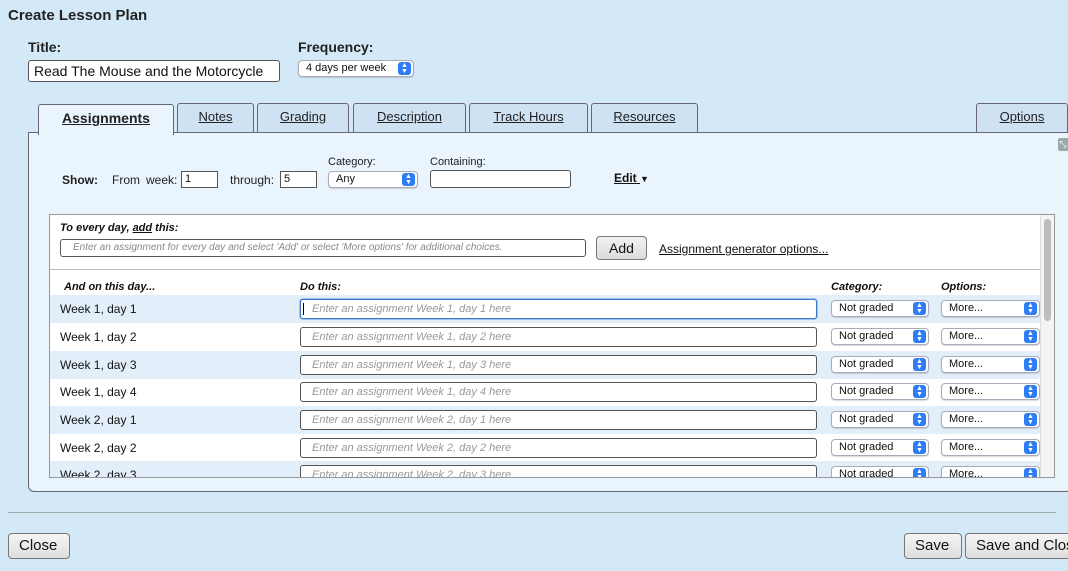  What do you see at coordinates (644, 179) in the screenshot?
I see `caret-down-icon: ▼` at bounding box center [644, 179].